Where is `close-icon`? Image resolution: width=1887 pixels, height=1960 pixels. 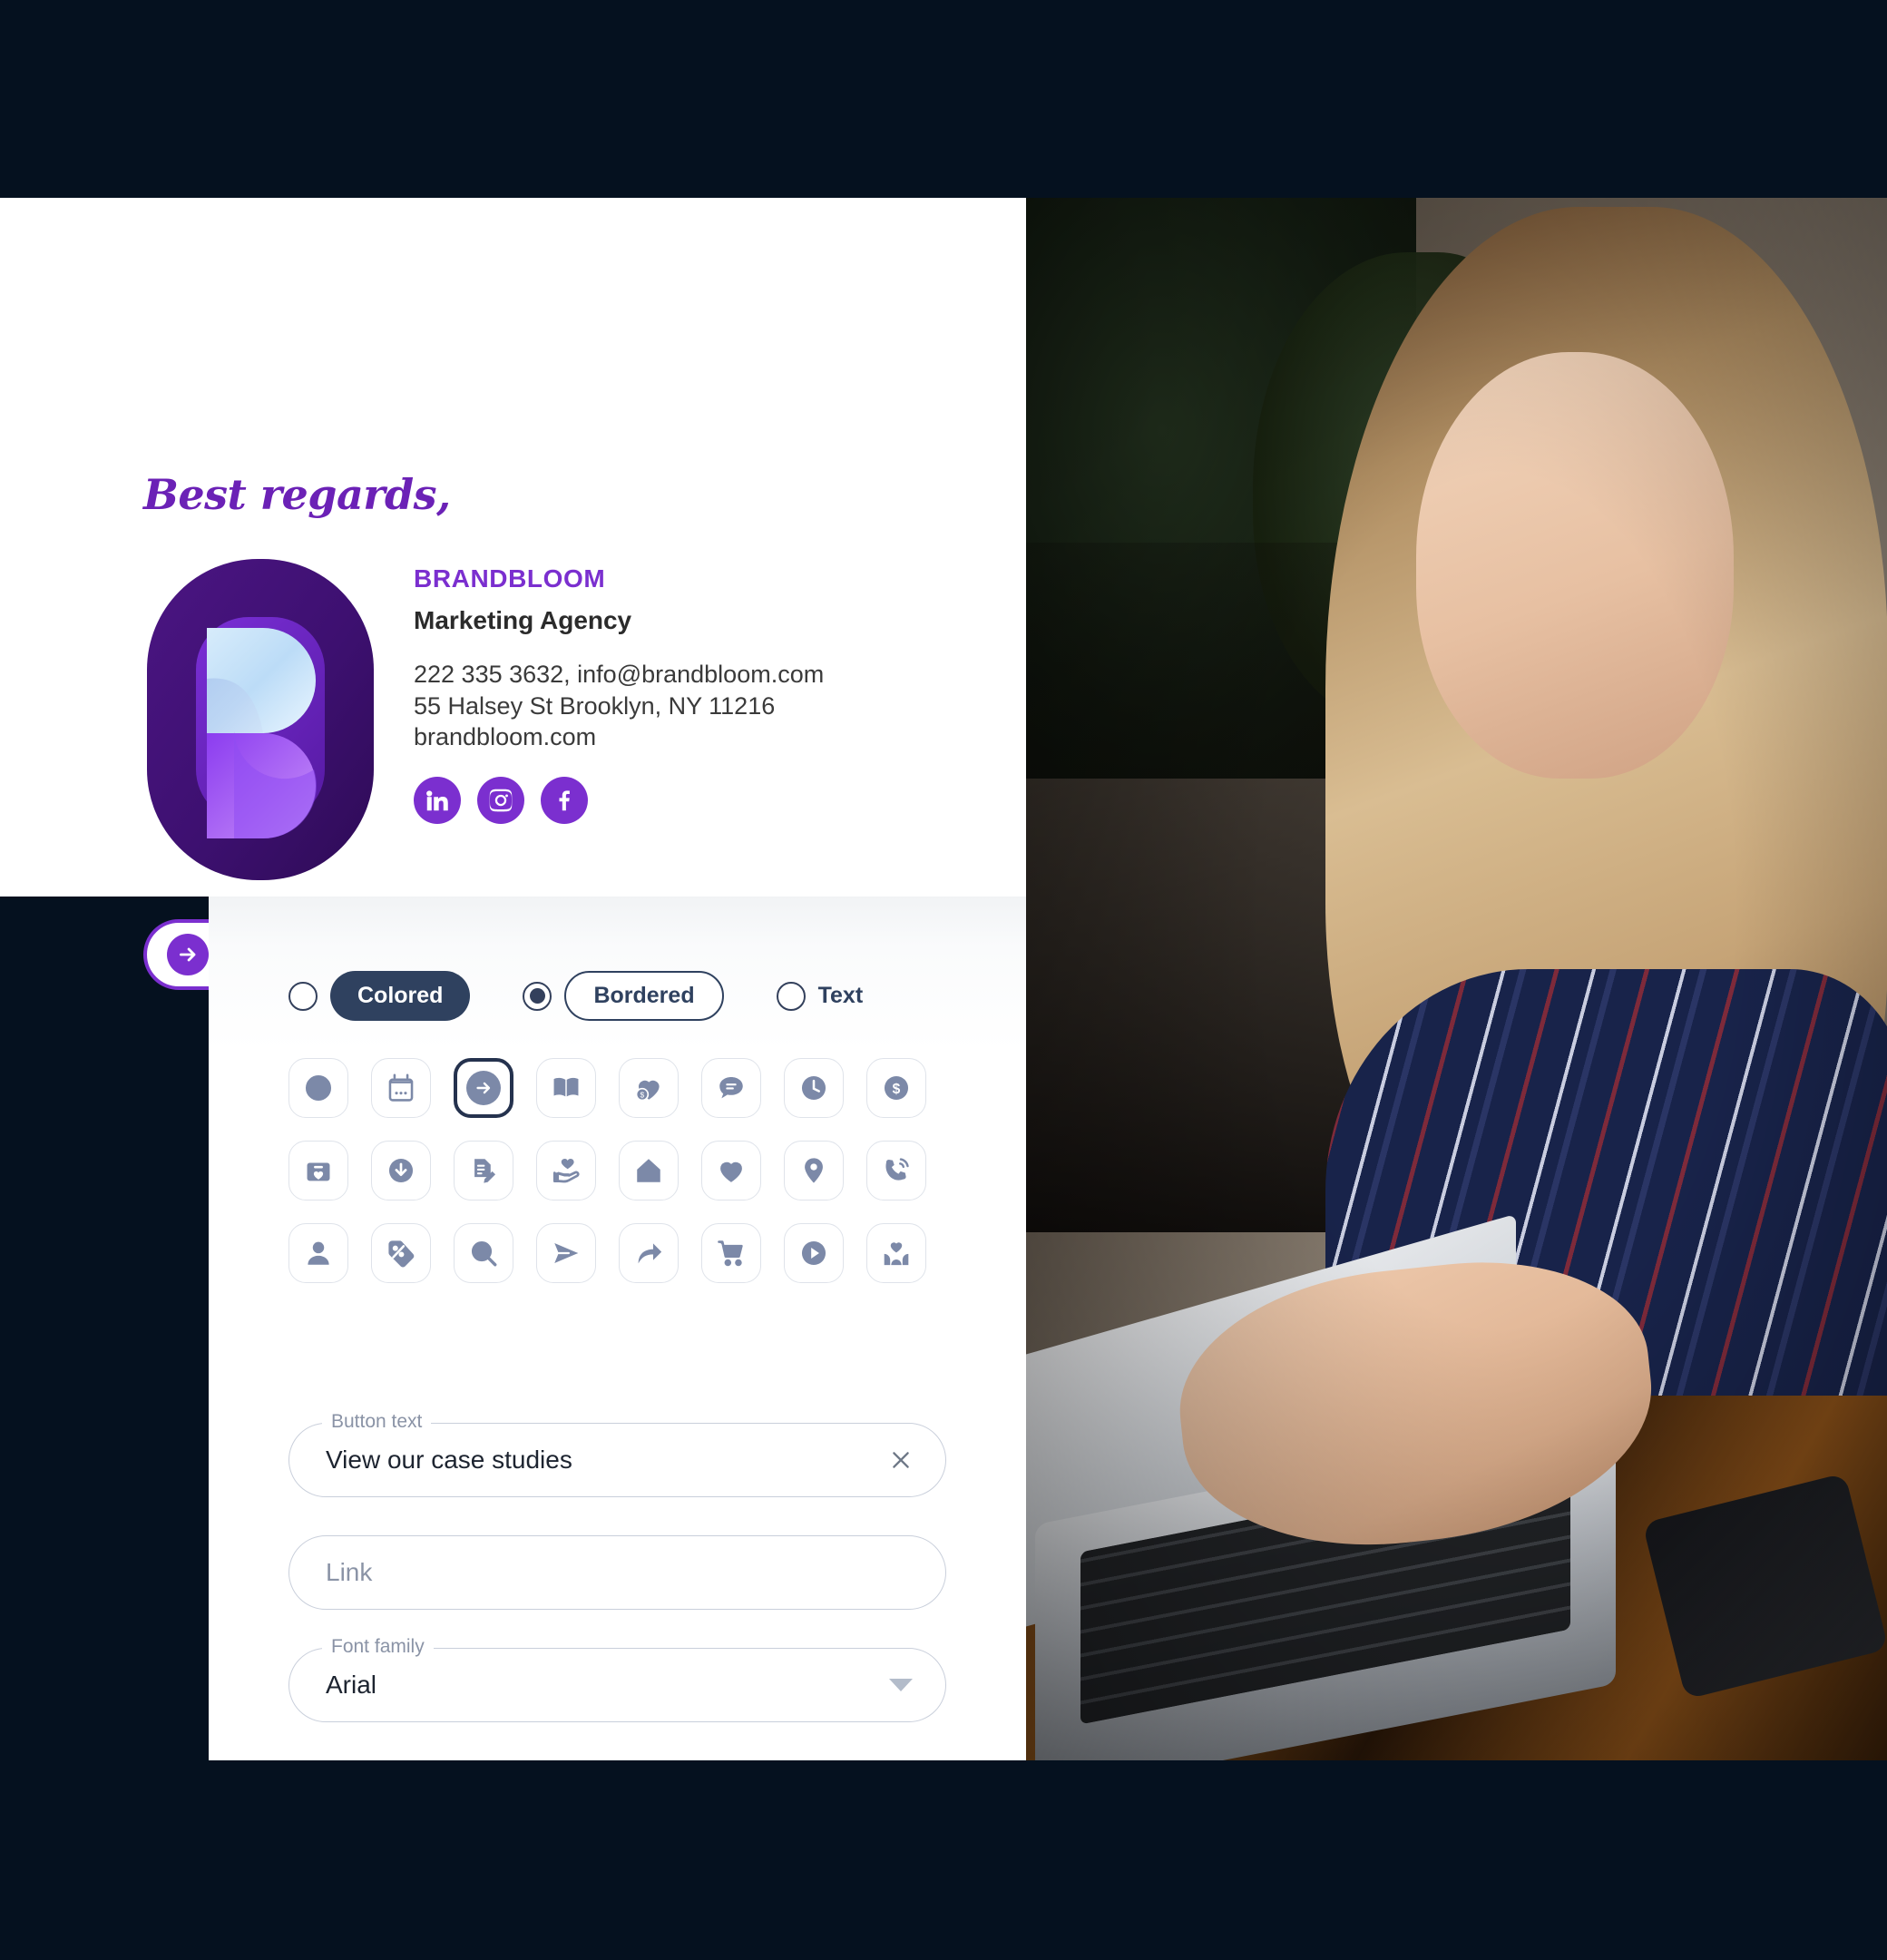 close-icon is located at coordinates (901, 1460).